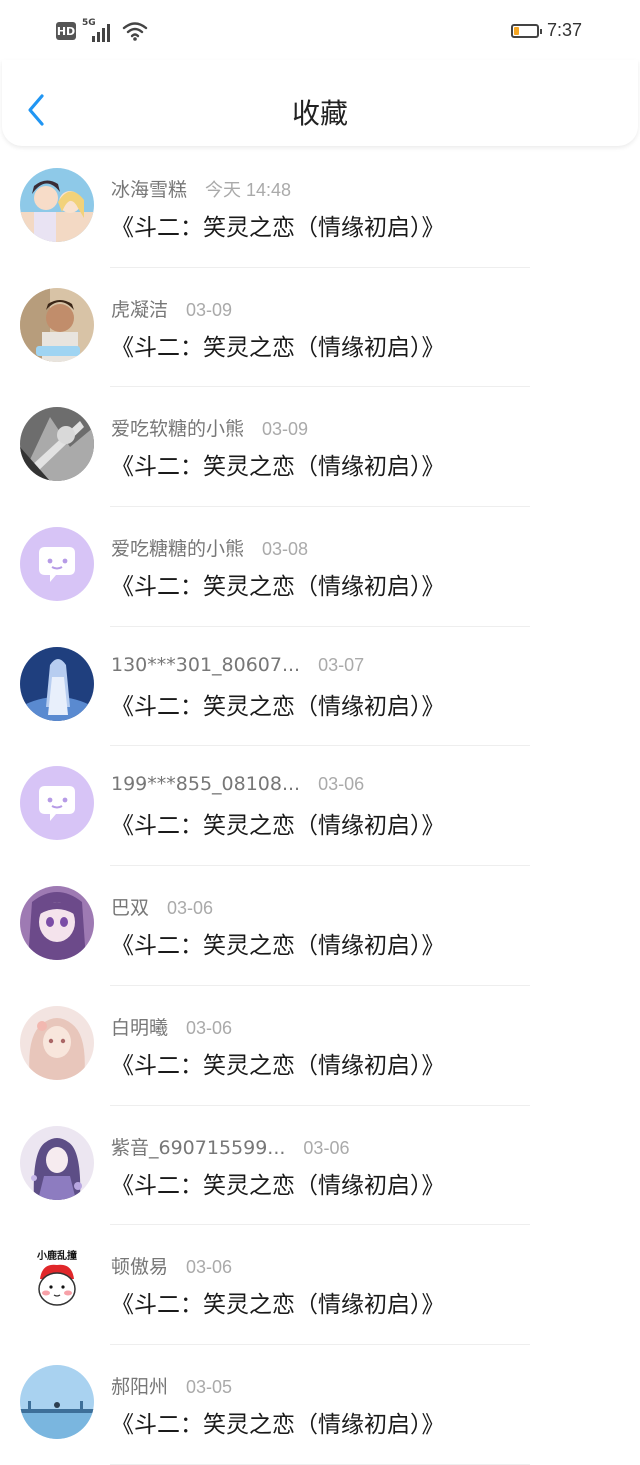 This screenshot has width=640, height=1465. What do you see at coordinates (140, 1267) in the screenshot?
I see `user-name: 顿傲易` at bounding box center [140, 1267].